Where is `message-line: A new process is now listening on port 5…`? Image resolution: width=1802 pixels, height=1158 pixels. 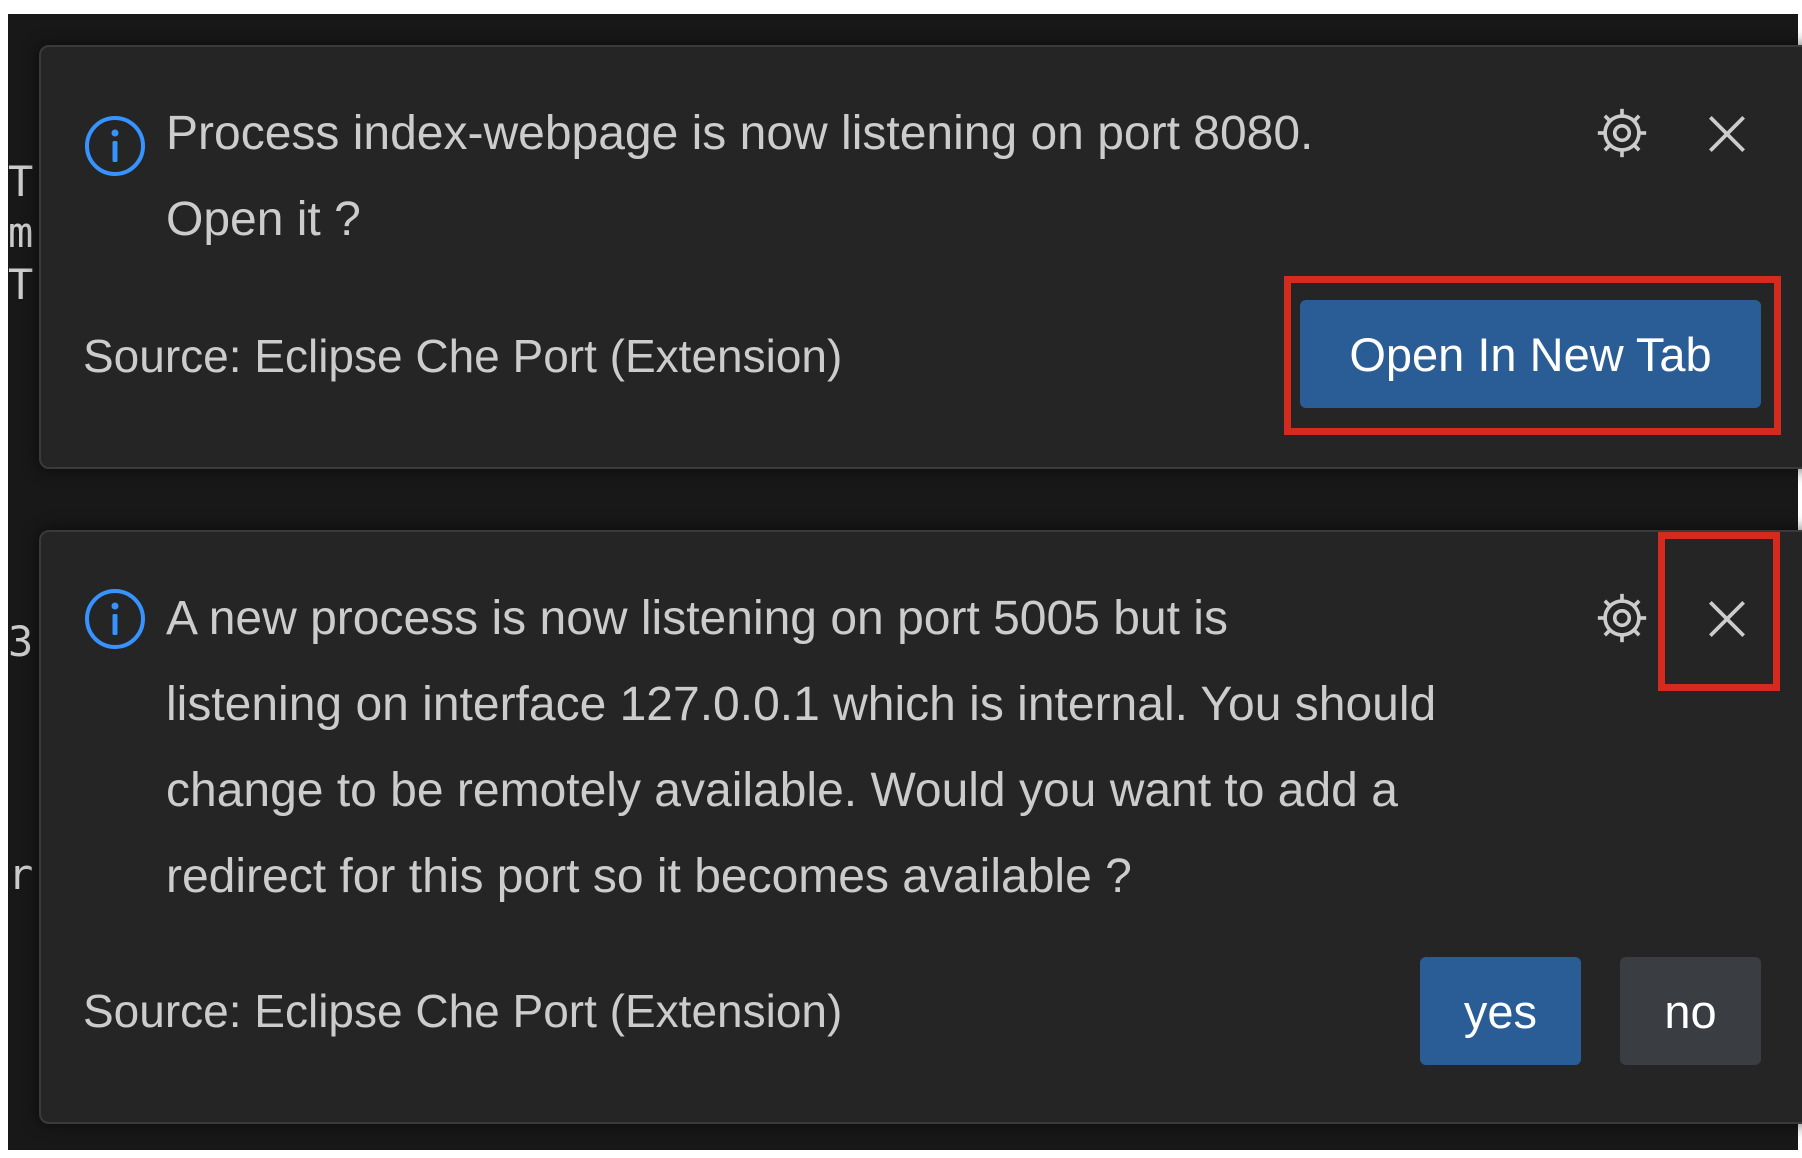
message-line: A new process is now listening on port 5… is located at coordinates (697, 618).